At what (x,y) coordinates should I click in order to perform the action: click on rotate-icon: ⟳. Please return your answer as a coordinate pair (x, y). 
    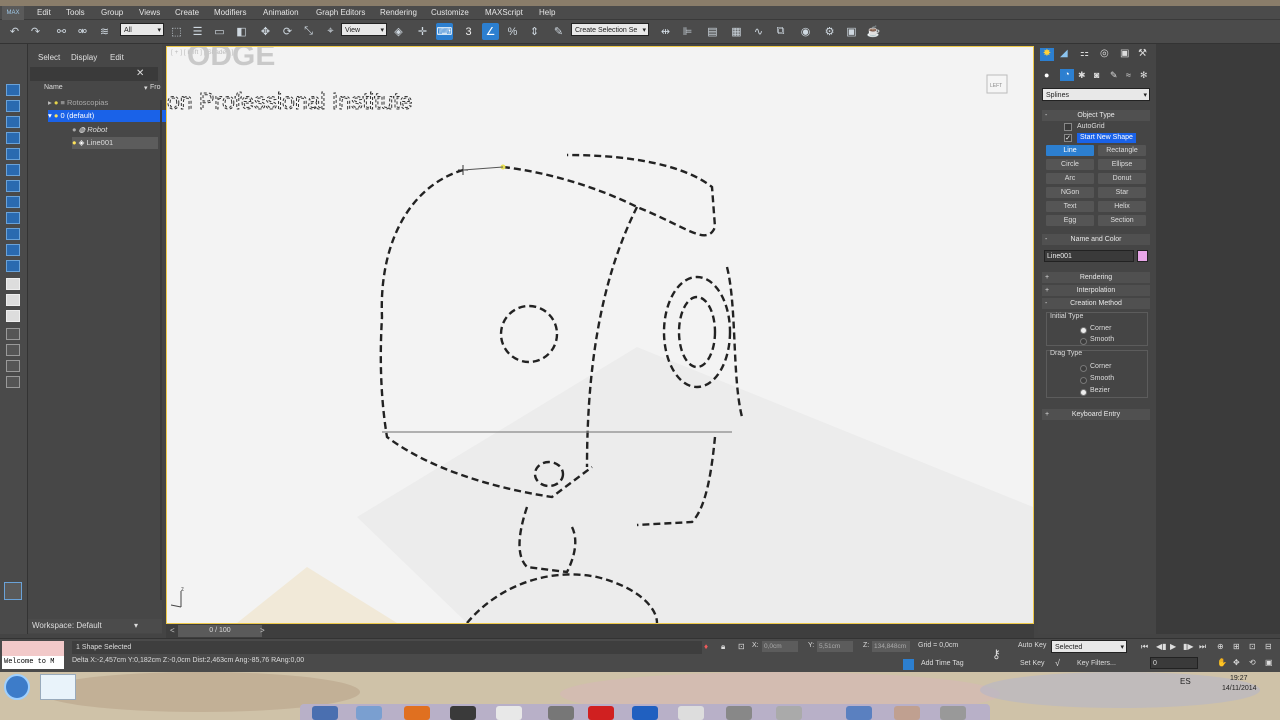
    Looking at the image, I should click on (287, 31).